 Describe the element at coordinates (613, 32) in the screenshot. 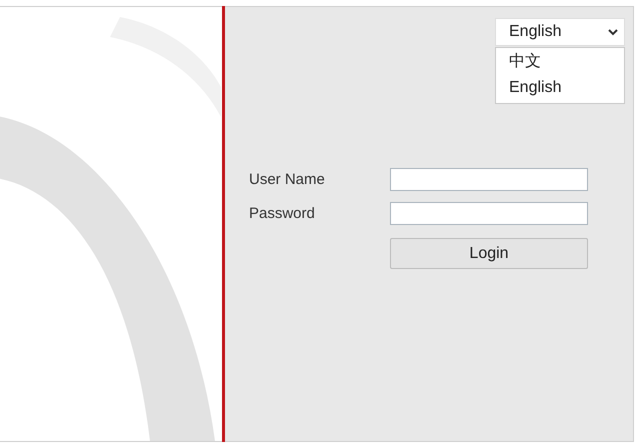

I see `chevron-down-icon` at that location.